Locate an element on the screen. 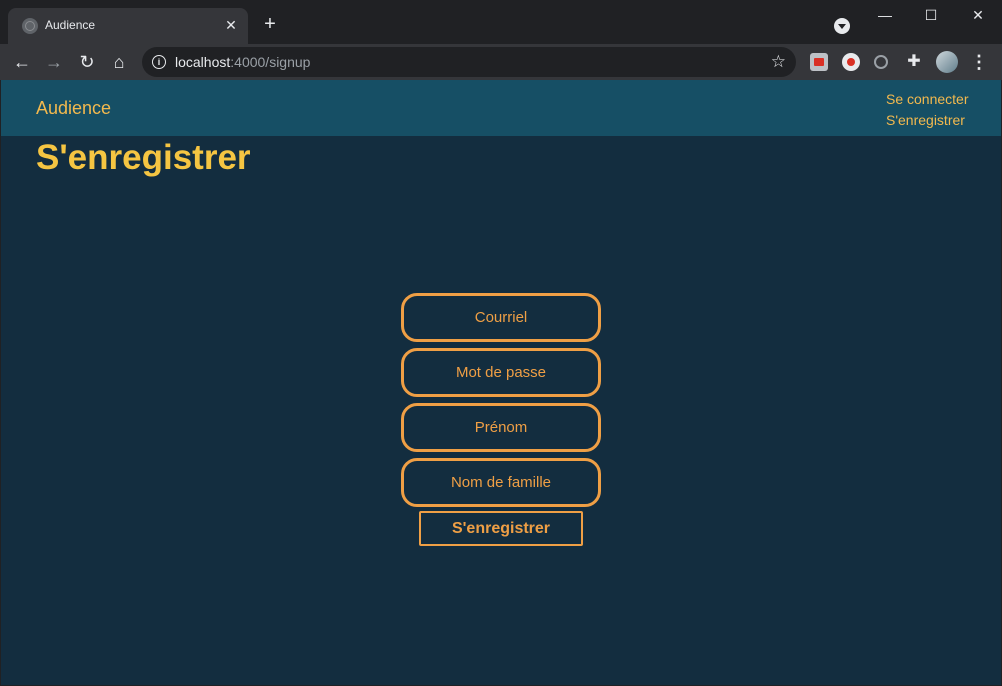 The width and height of the screenshot is (1002, 686). cast-icon is located at coordinates (819, 62).